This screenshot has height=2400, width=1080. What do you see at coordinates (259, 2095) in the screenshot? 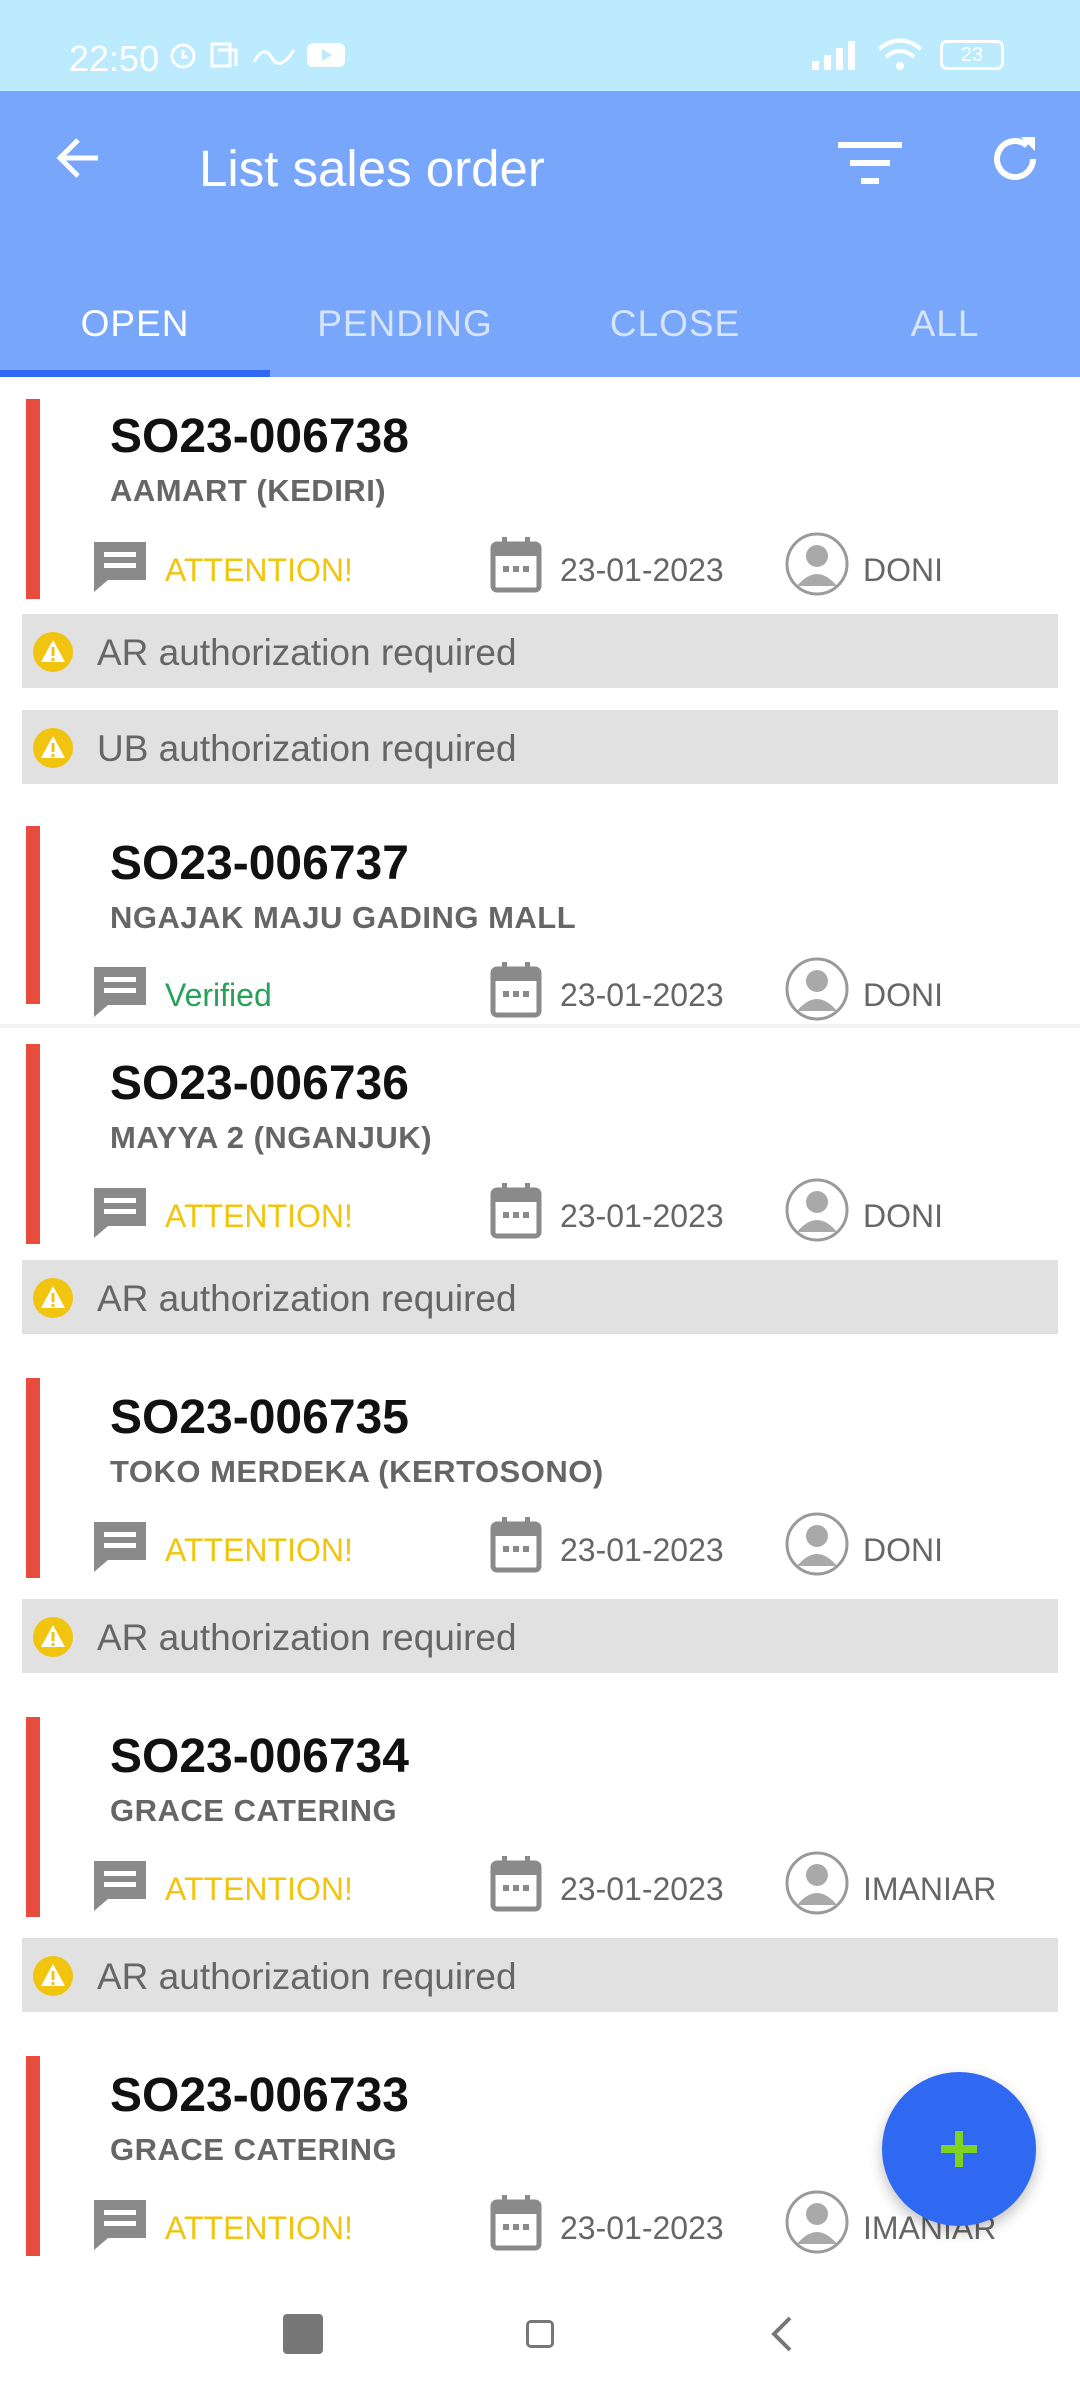
I see `order-number: SO23-006733` at bounding box center [259, 2095].